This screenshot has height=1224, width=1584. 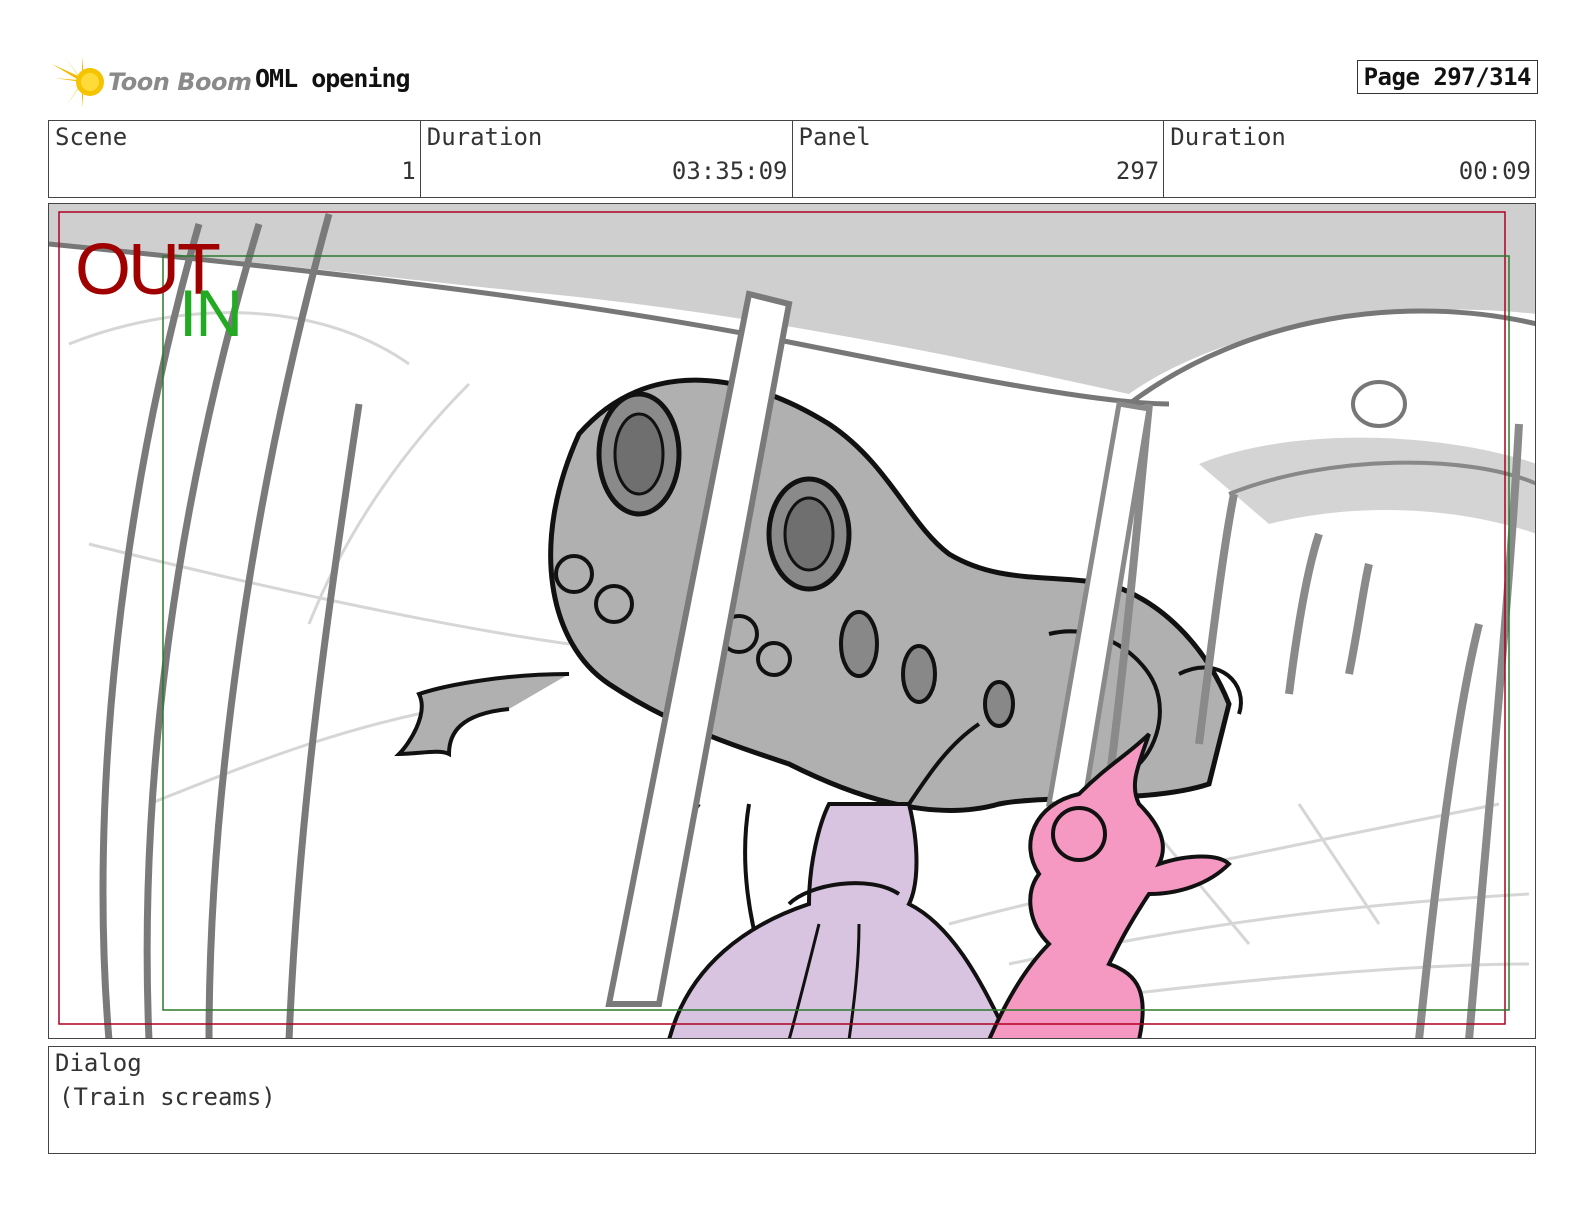 I want to click on toon-boom-logo: Toon Boom, so click(x=152, y=82).